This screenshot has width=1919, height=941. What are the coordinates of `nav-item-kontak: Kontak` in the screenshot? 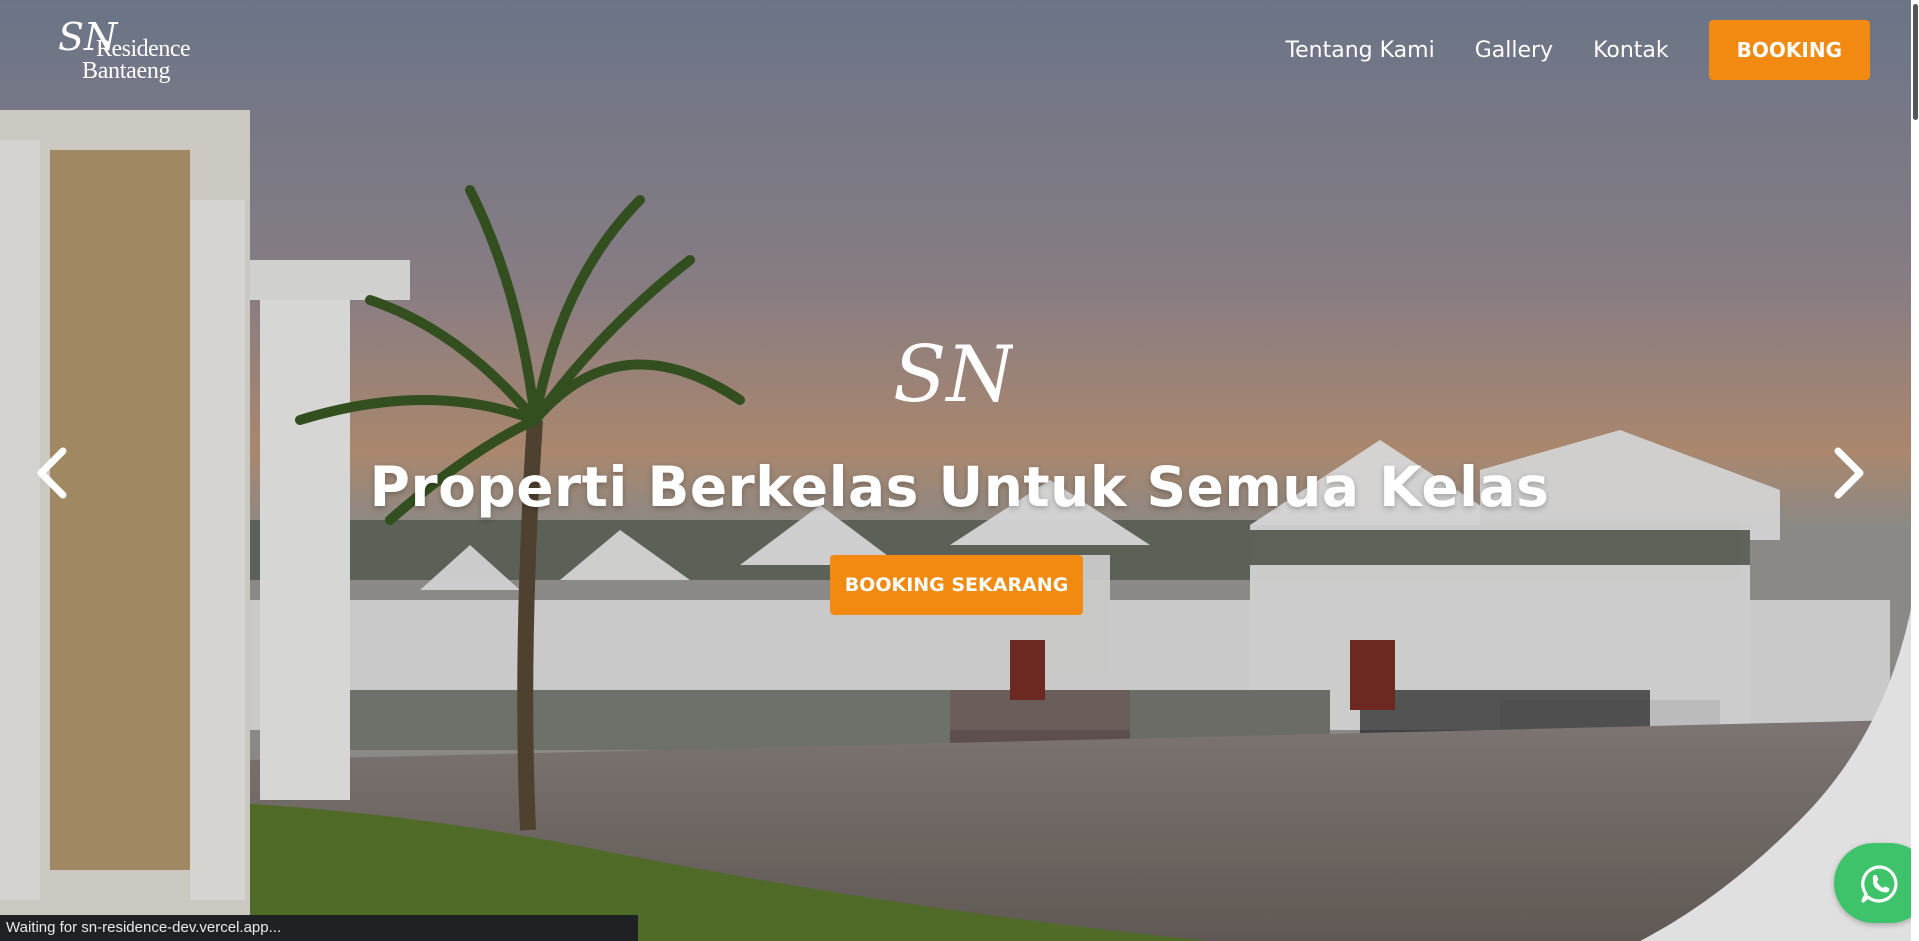 It's located at (1631, 50).